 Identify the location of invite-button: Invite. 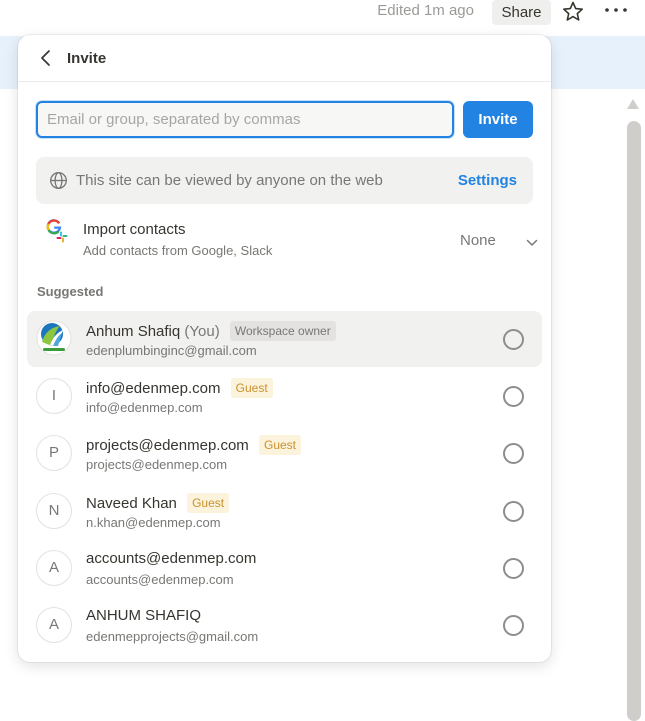
(498, 119).